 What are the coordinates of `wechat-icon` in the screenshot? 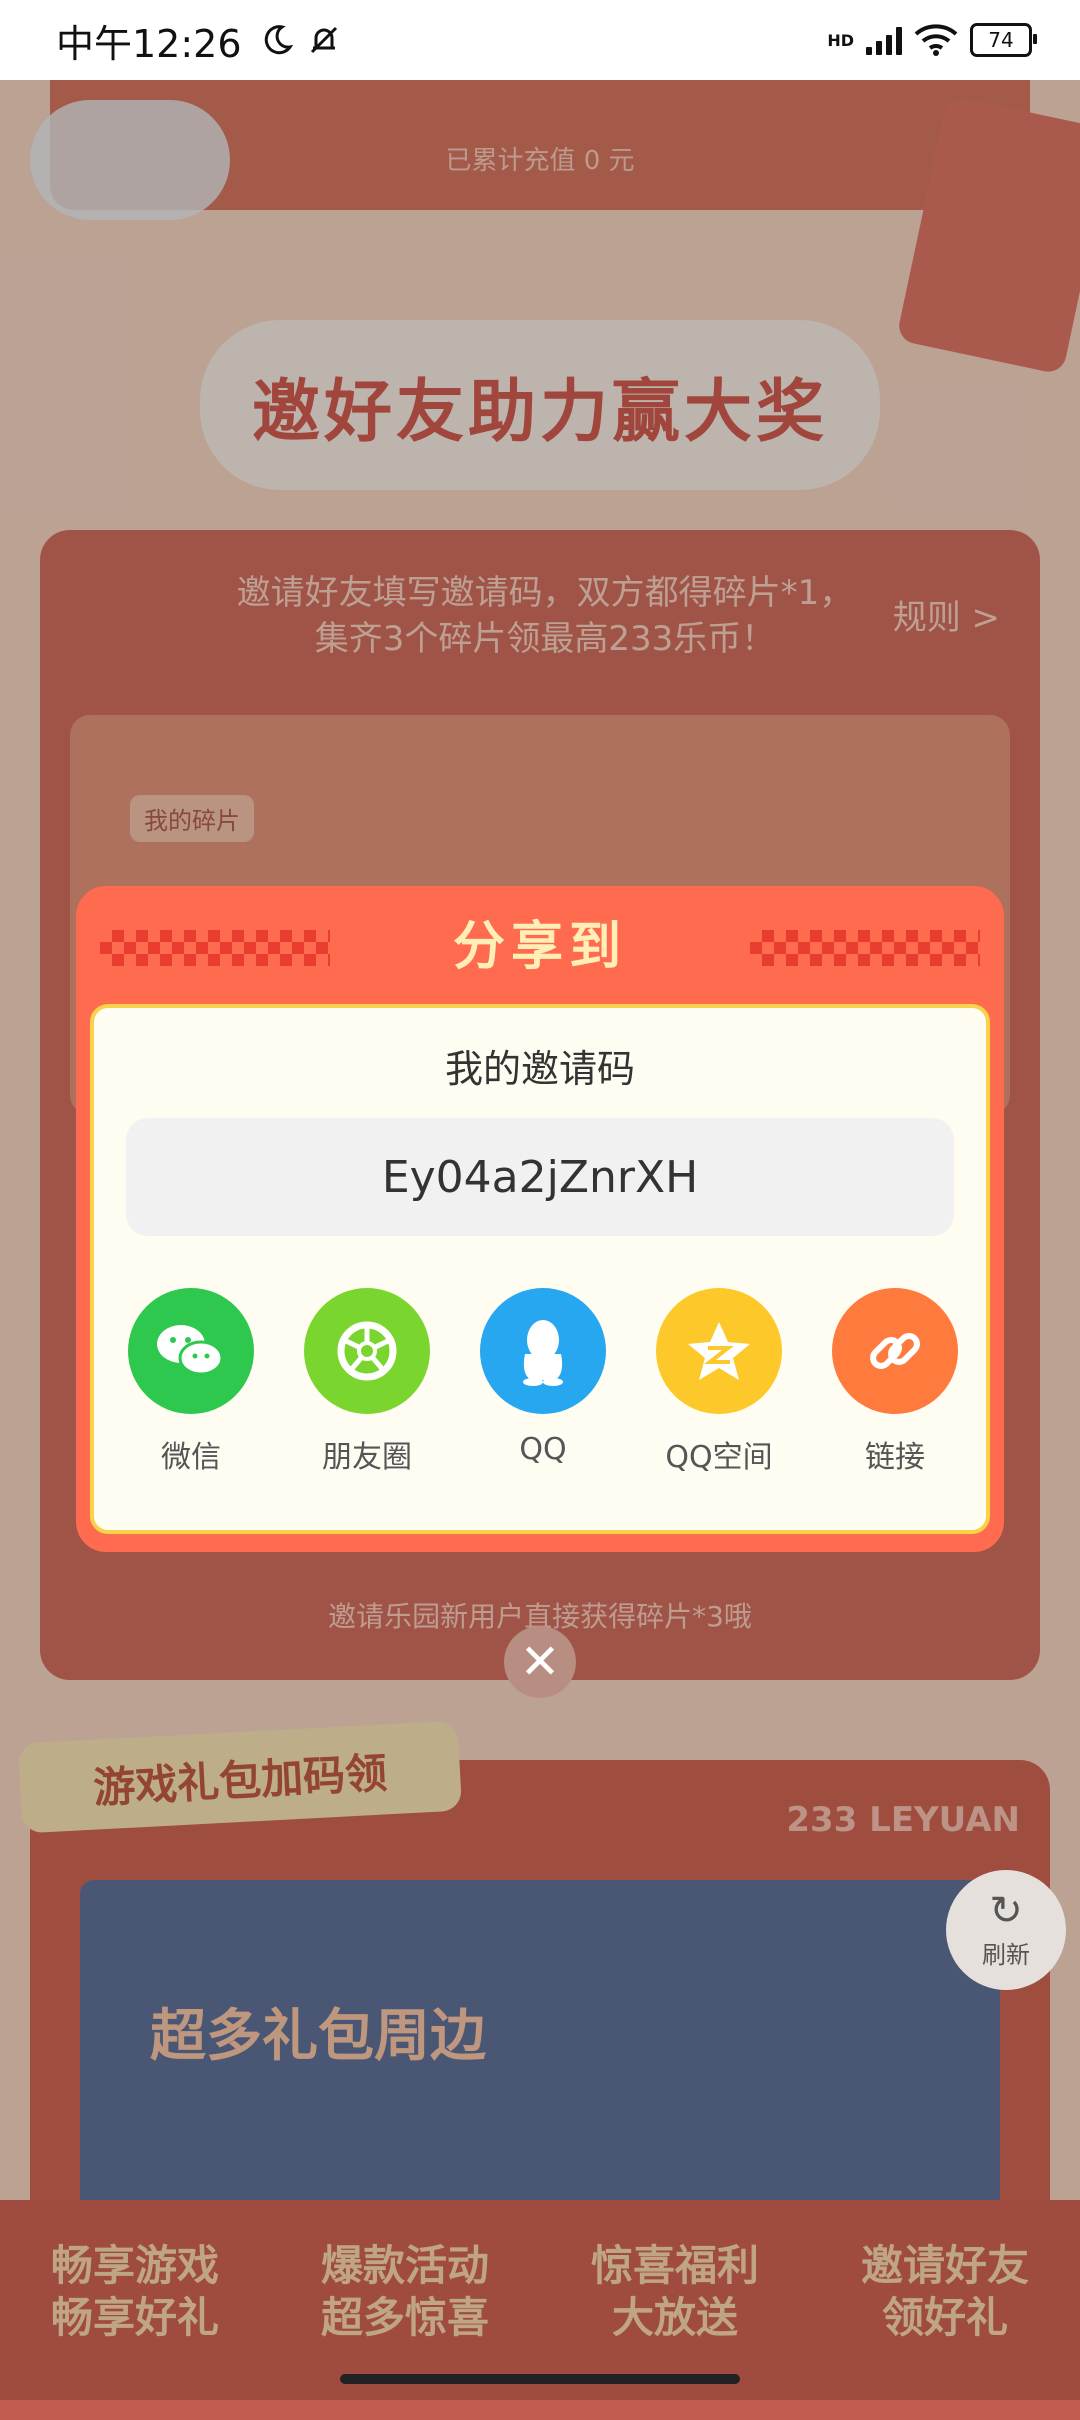 It's located at (191, 1351).